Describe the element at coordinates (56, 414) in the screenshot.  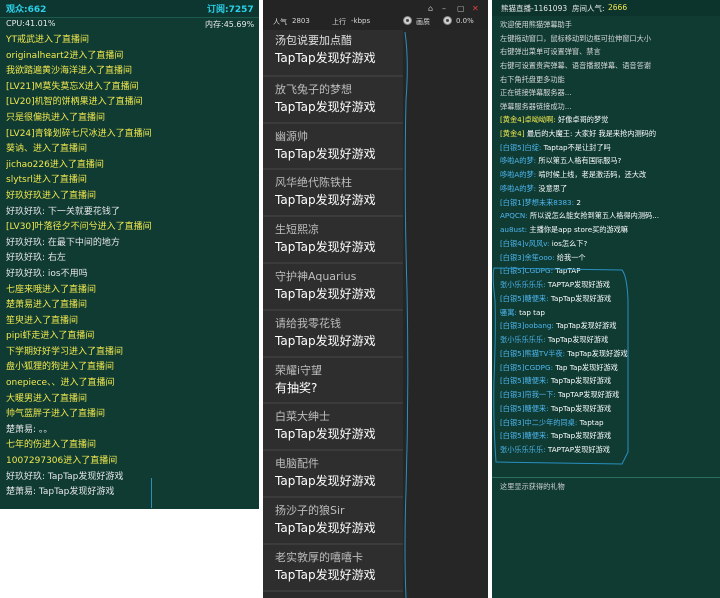
I see `chat-line: 帅气蓝胖子进入了直播间` at that location.